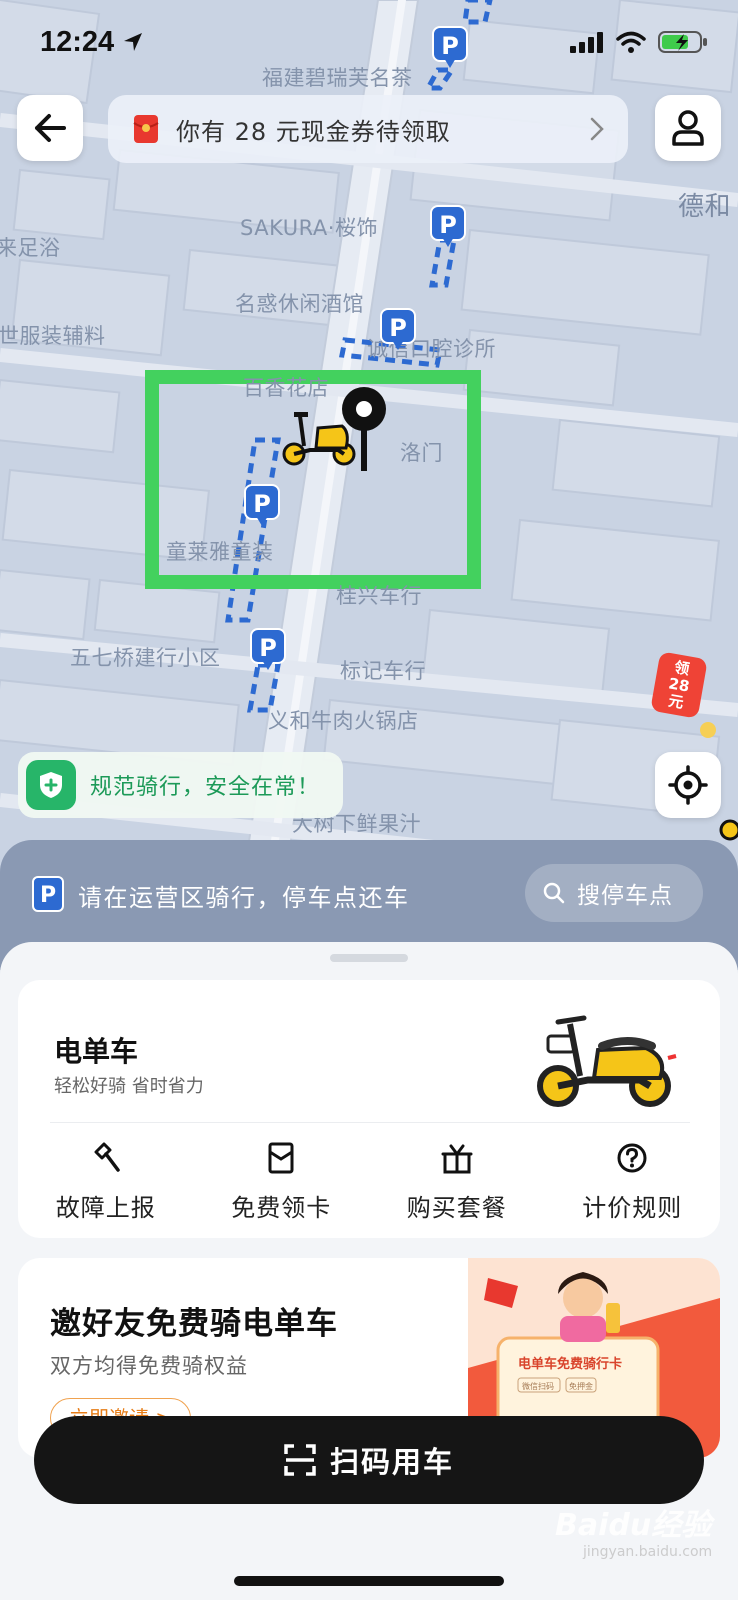  I want to click on search-icon, so click(554, 893).